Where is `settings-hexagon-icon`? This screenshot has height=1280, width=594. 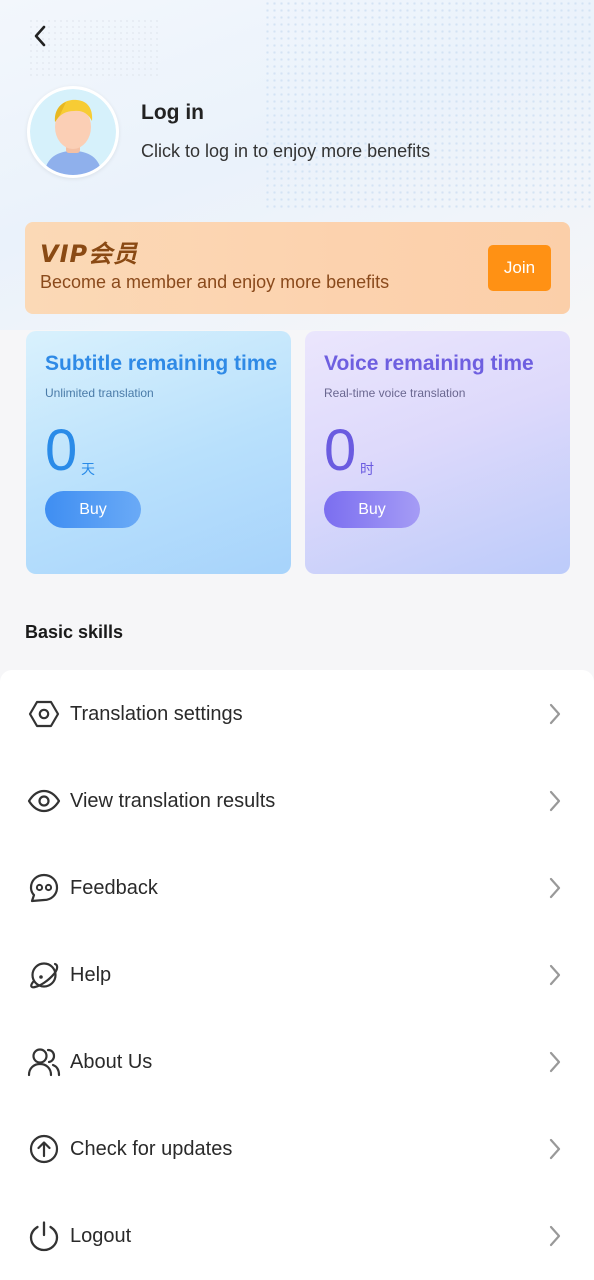 settings-hexagon-icon is located at coordinates (44, 714).